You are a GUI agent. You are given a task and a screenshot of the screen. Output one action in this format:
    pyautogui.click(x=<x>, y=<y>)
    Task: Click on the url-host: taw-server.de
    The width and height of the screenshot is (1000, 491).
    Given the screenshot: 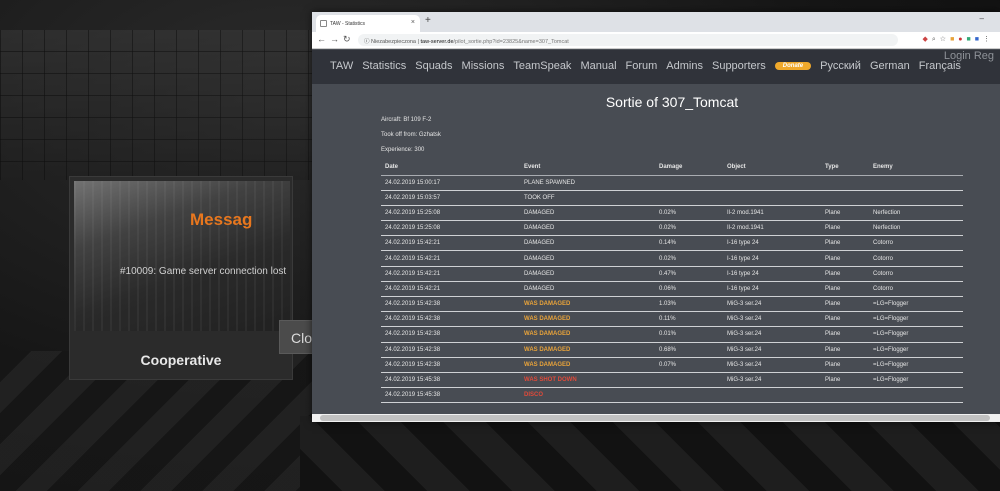 What is the action you would take?
    pyautogui.click(x=437, y=42)
    